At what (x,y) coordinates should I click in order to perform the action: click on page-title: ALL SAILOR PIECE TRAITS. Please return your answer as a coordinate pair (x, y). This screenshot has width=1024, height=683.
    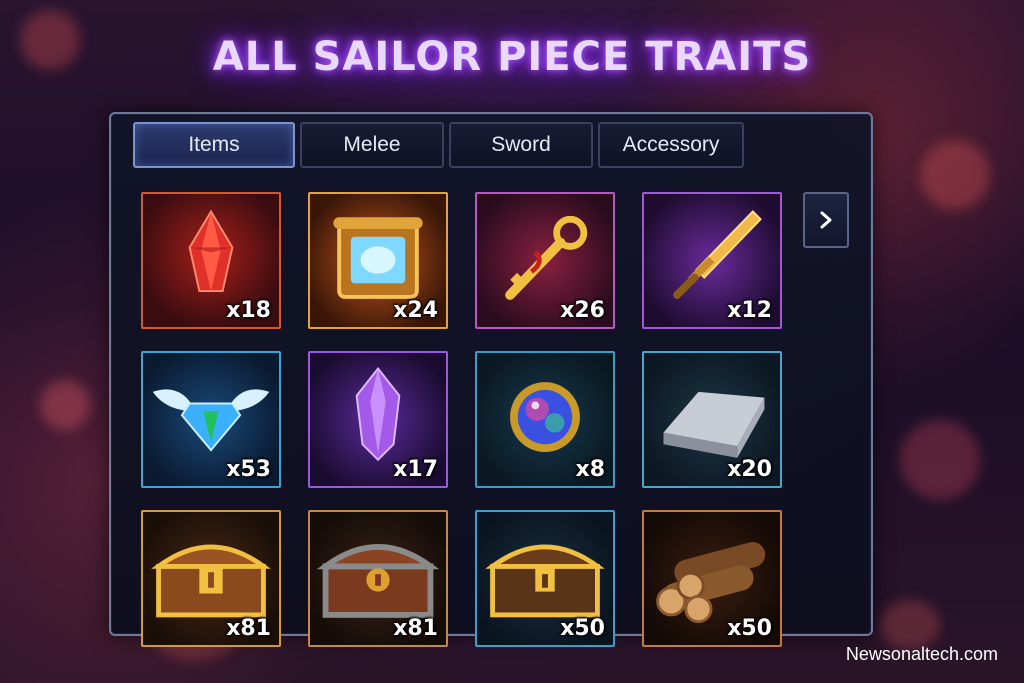
    Looking at the image, I should click on (512, 57).